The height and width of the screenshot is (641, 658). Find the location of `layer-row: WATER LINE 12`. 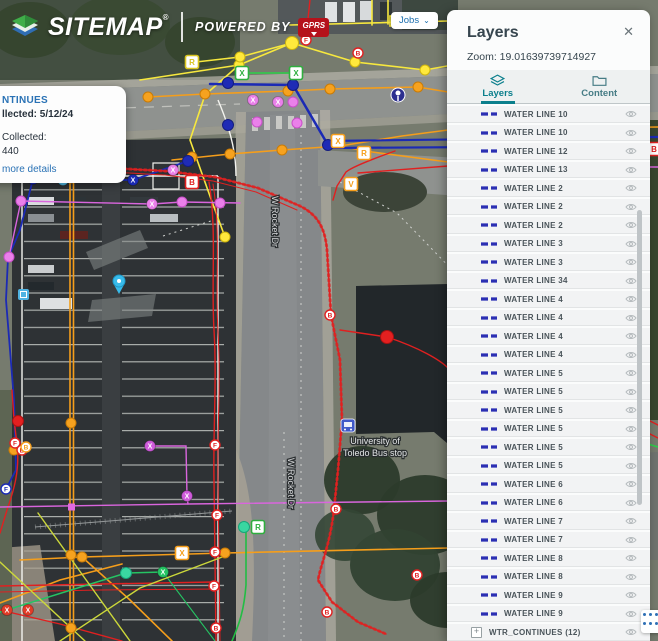

layer-row: WATER LINE 12 is located at coordinates (548, 152).